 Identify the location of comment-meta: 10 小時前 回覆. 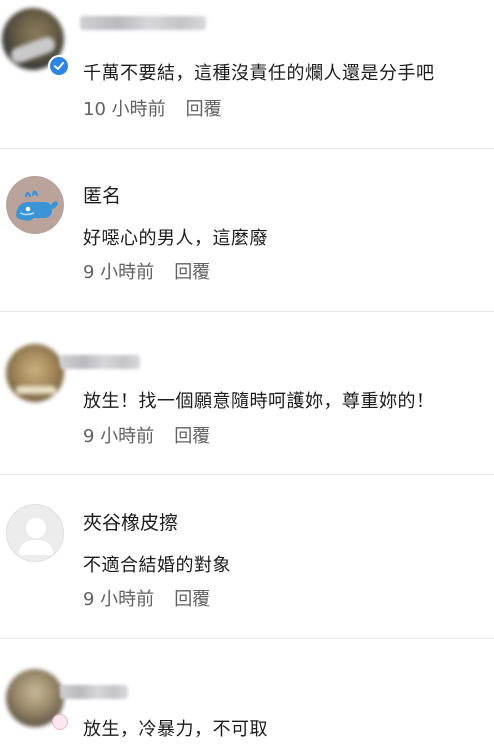
(152, 108).